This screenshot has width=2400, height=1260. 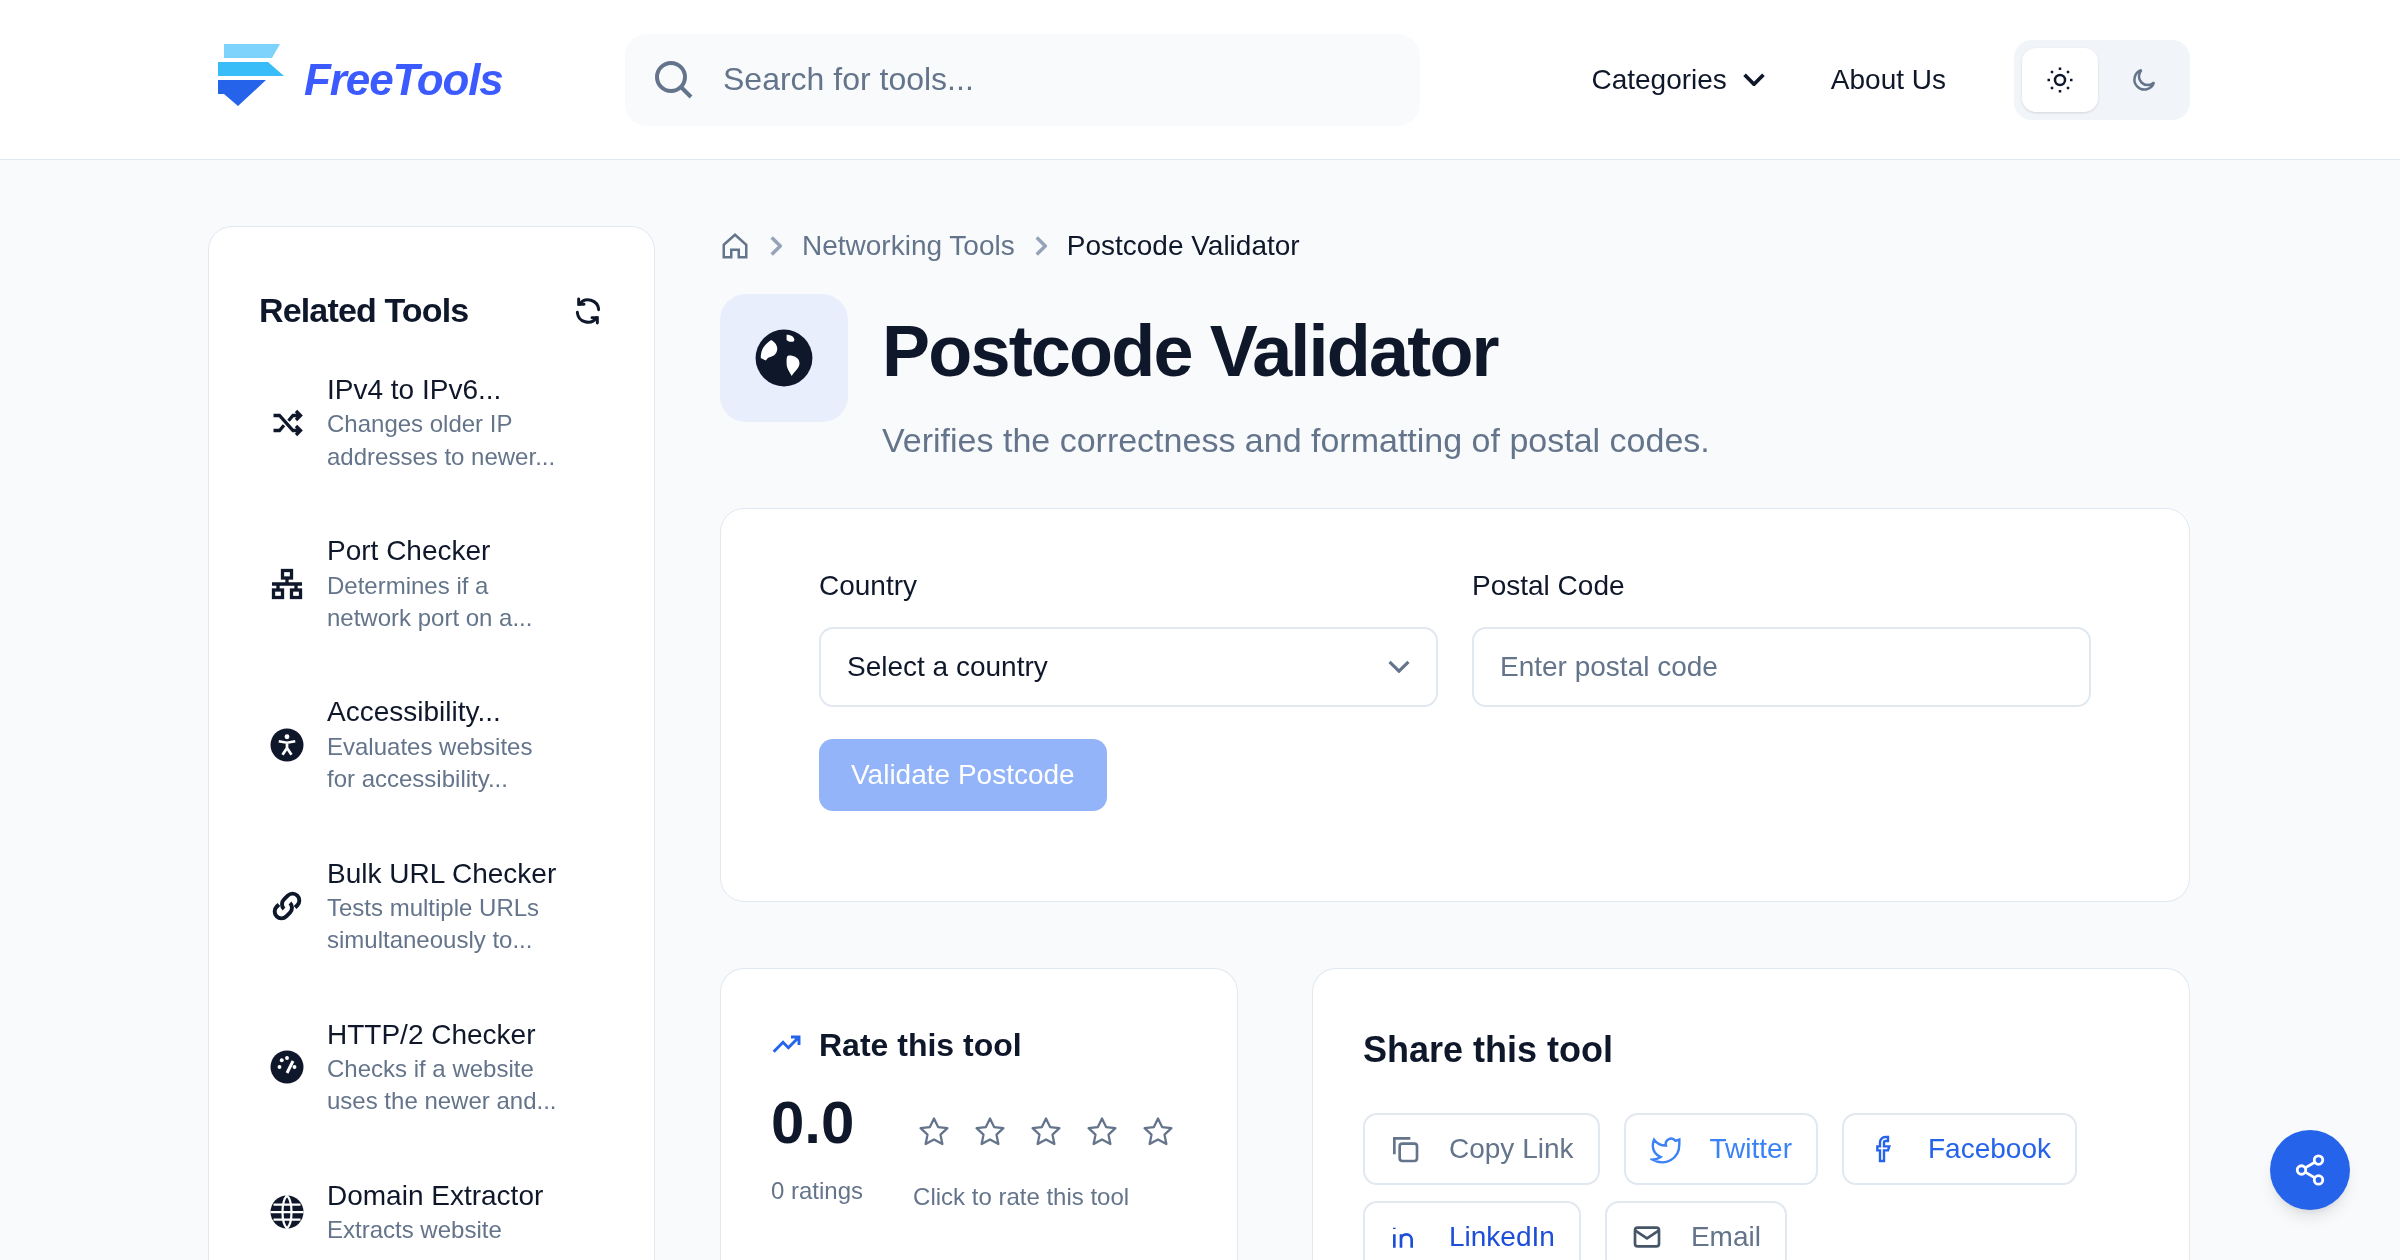 What do you see at coordinates (869, 585) in the screenshot?
I see `field-label: Country` at bounding box center [869, 585].